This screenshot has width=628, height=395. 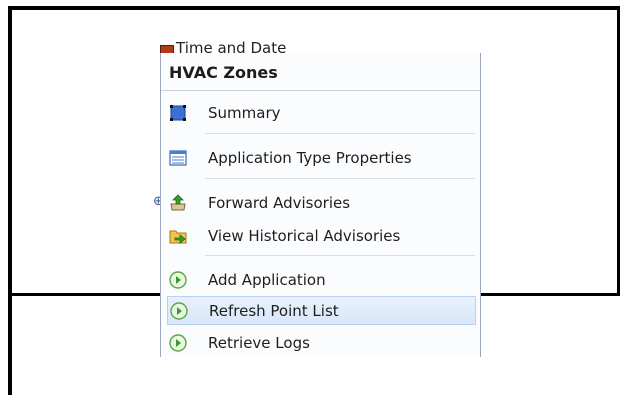 I want to click on background-menu-item: Time and Date, so click(x=235, y=44).